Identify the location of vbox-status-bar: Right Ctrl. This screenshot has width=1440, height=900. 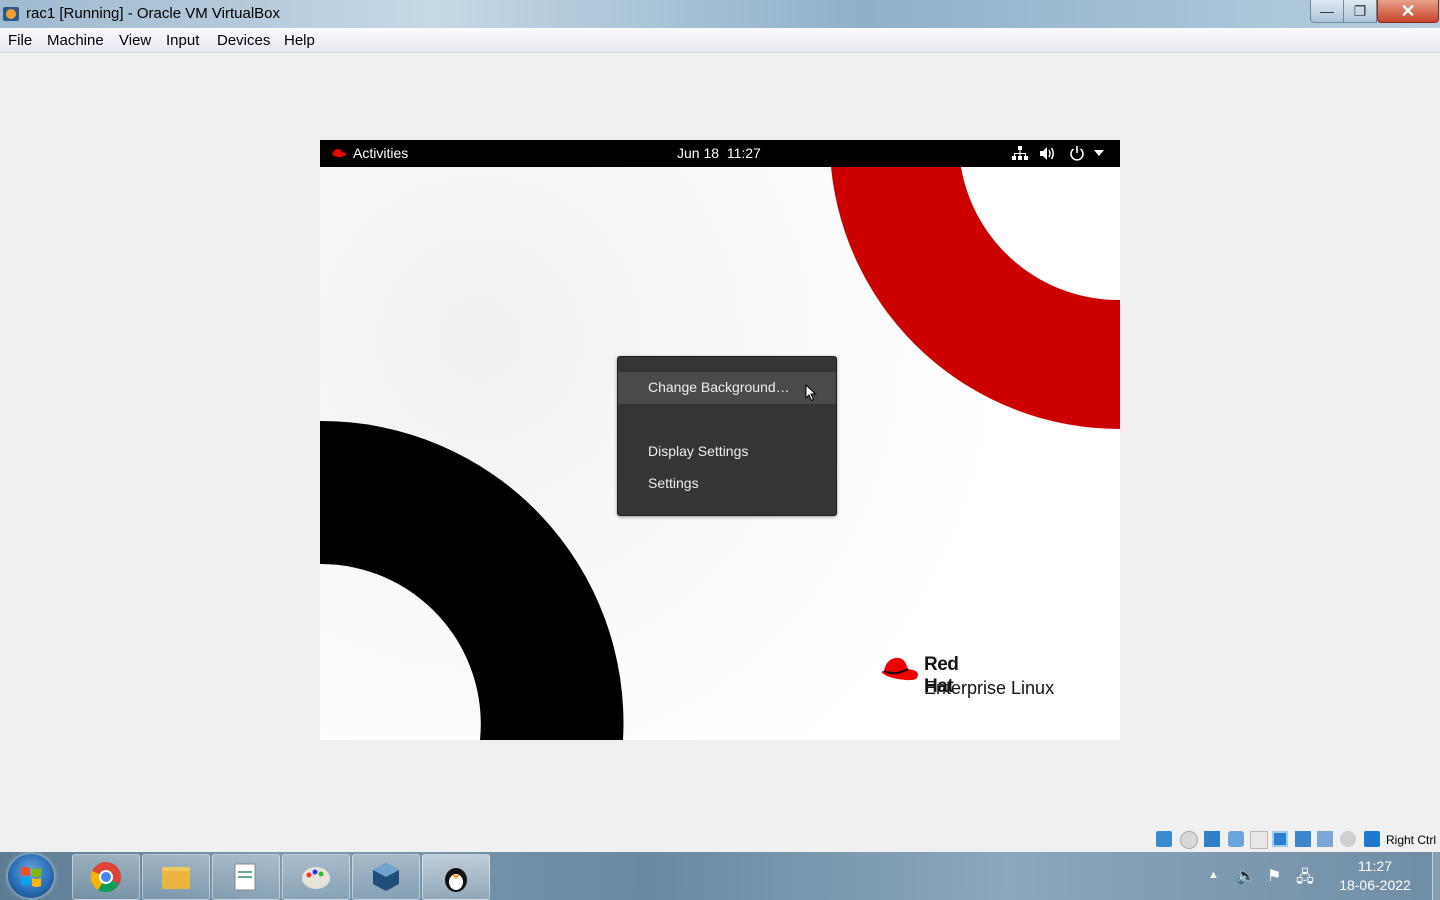
(1295, 840).